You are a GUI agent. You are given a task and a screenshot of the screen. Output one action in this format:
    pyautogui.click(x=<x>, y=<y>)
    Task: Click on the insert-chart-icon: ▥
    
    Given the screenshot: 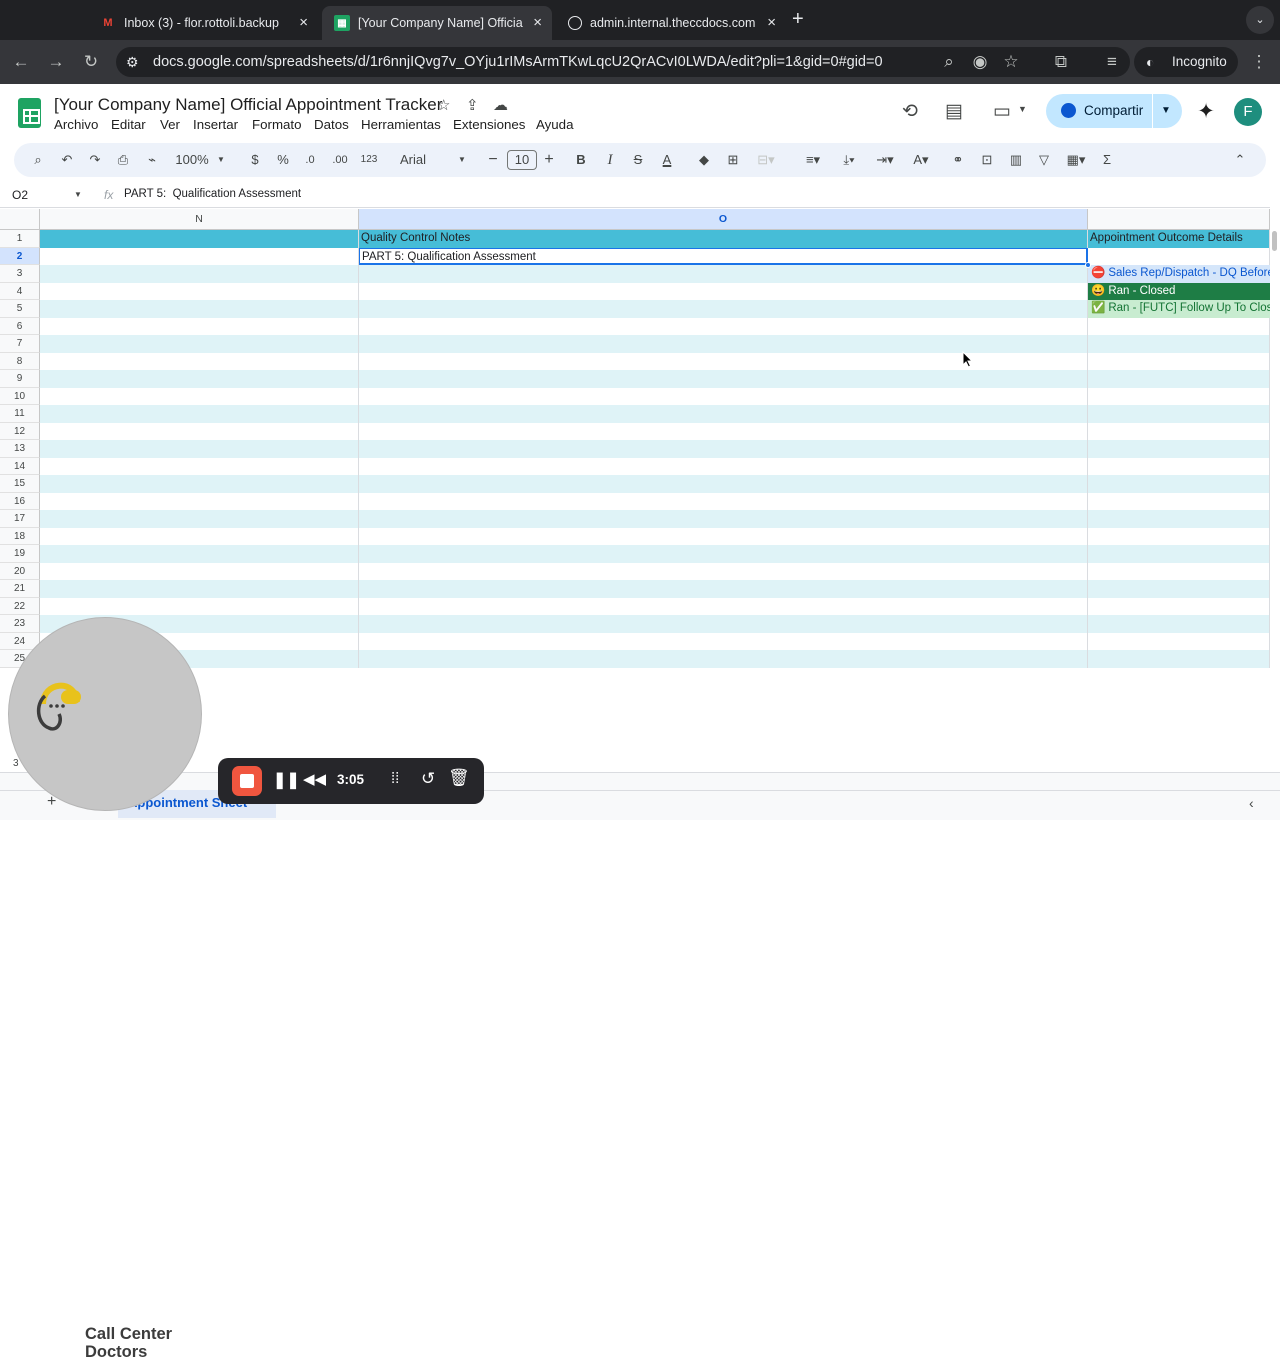 What is the action you would take?
    pyautogui.click(x=1016, y=160)
    